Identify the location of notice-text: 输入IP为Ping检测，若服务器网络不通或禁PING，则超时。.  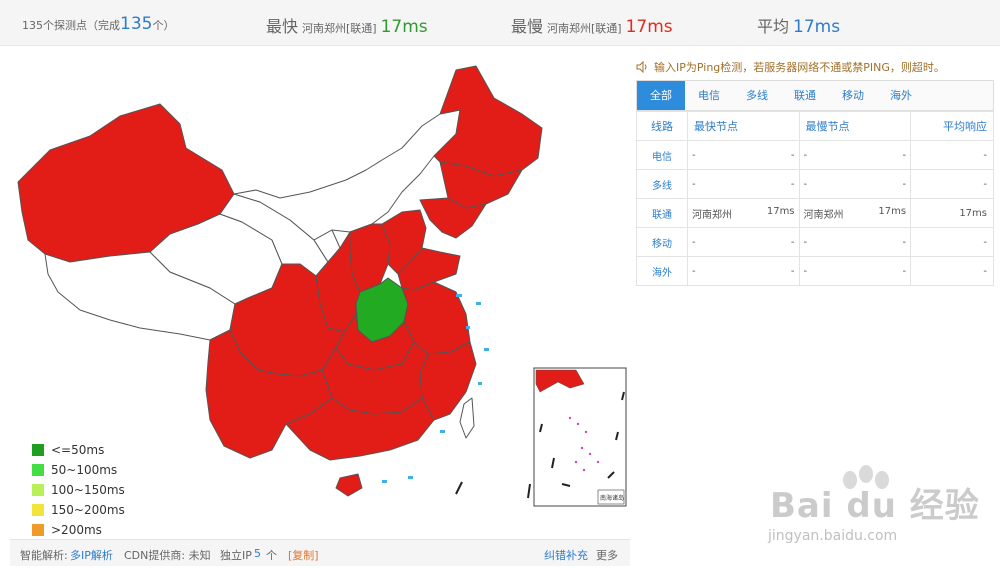
(799, 67).